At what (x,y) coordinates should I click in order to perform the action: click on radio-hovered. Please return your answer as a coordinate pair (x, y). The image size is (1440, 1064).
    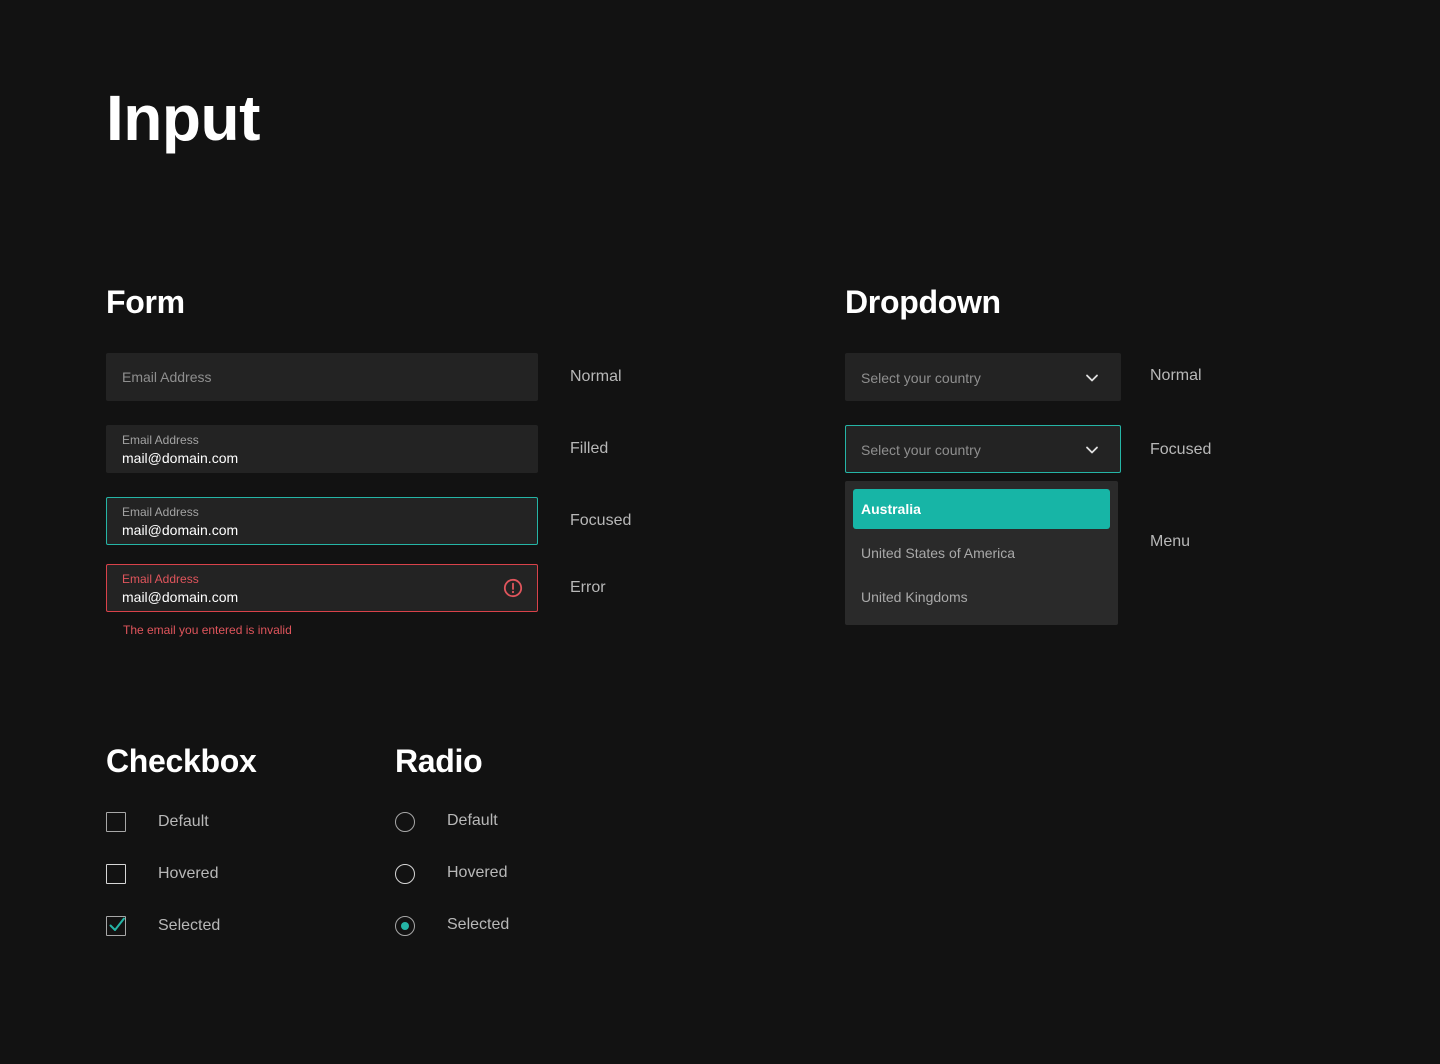
    Looking at the image, I should click on (405, 874).